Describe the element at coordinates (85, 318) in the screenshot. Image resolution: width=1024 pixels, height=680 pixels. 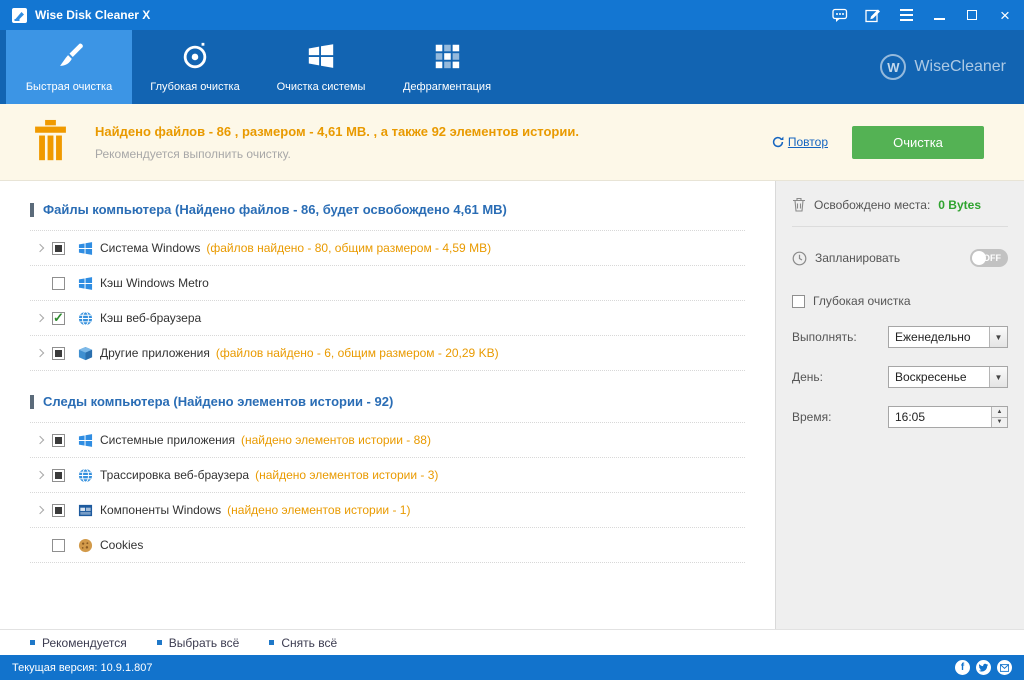
I see `globe-icon` at that location.